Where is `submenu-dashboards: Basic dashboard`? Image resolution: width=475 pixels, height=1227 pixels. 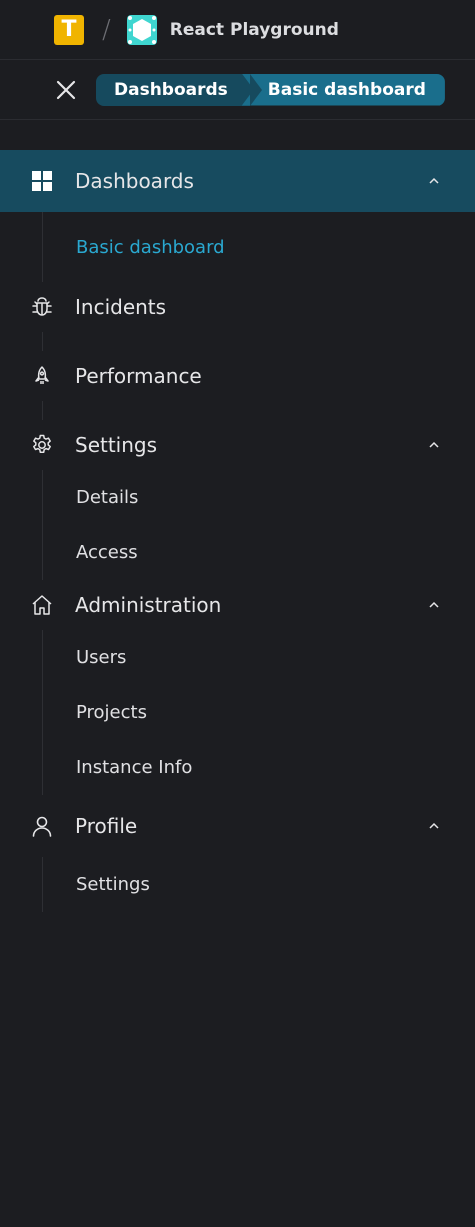 submenu-dashboards: Basic dashboard is located at coordinates (237, 247).